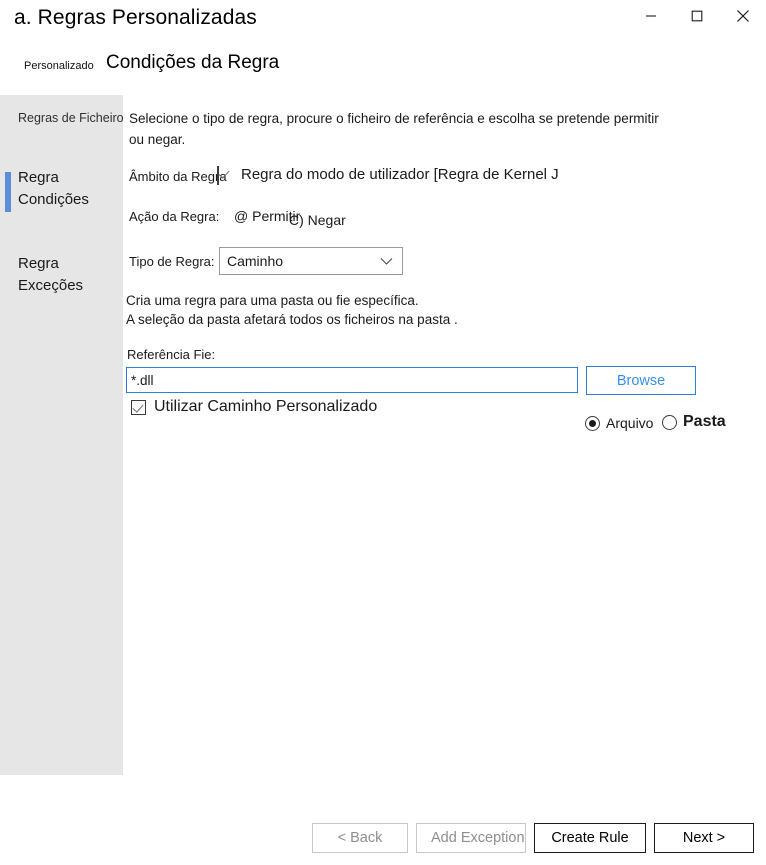 This screenshot has width=766, height=865. I want to click on footer-actions: < Back Add Exception Create Rule Next >, so click(383, 838).